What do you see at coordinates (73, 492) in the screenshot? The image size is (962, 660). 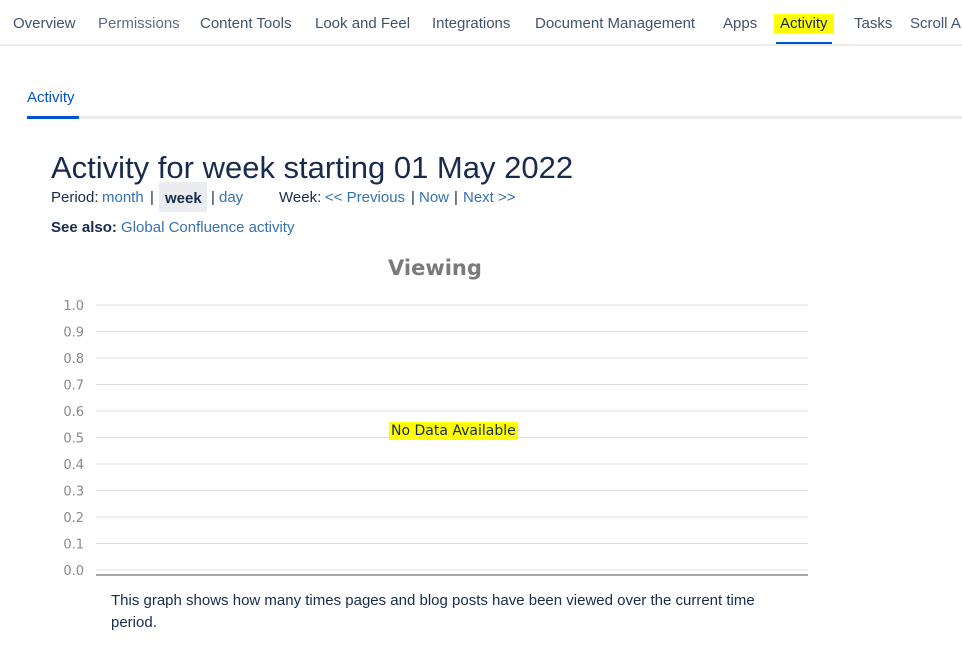 I see `y-tick-label: 0.3` at bounding box center [73, 492].